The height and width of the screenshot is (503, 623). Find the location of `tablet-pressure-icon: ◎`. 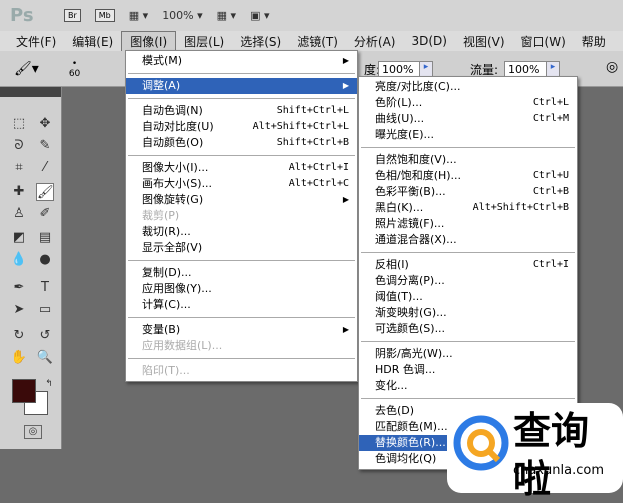

tablet-pressure-icon: ◎ is located at coordinates (612, 67).